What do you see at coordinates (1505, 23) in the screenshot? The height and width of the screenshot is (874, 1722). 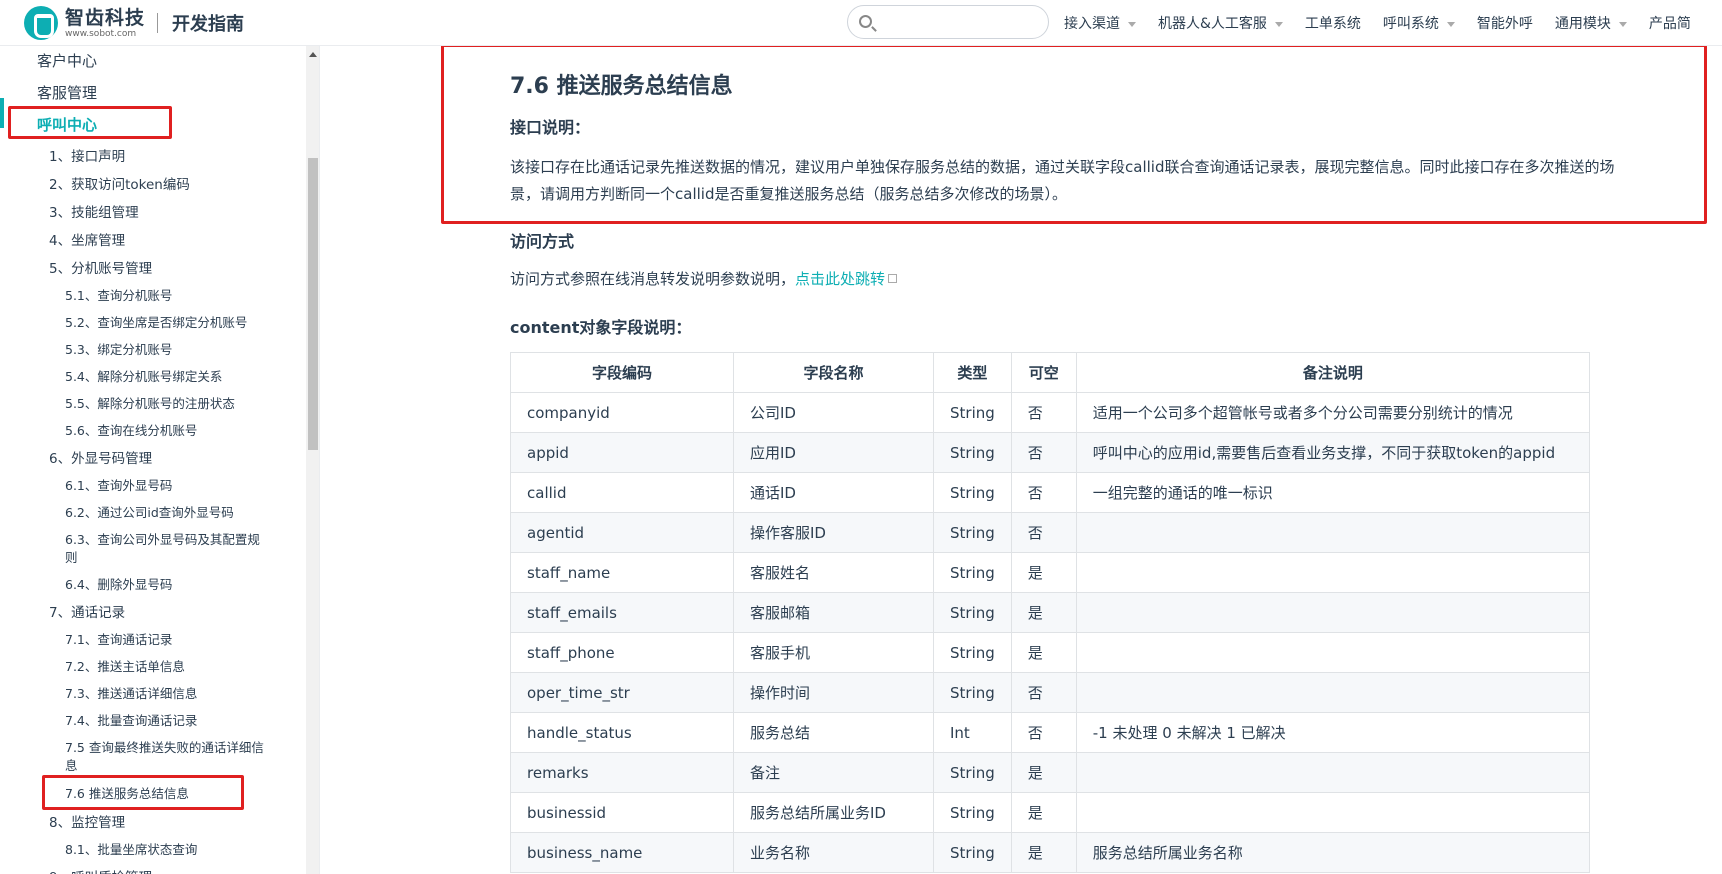 I see `nav-item-outbound: 智能外呼` at bounding box center [1505, 23].